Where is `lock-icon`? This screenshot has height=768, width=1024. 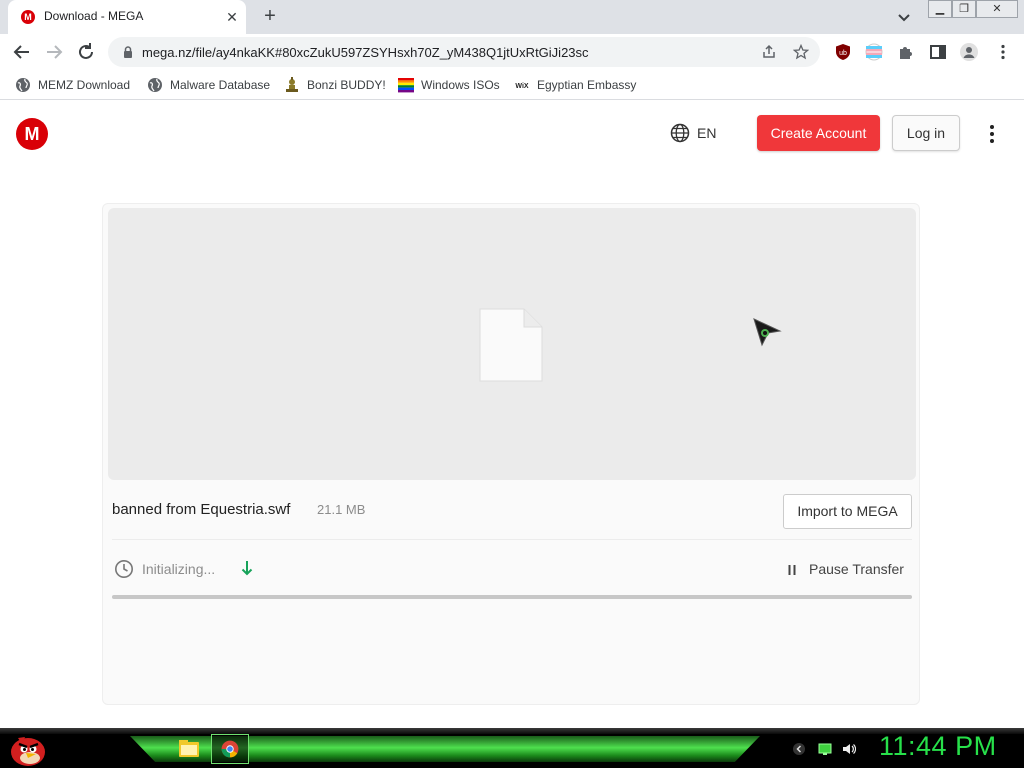 lock-icon is located at coordinates (128, 52).